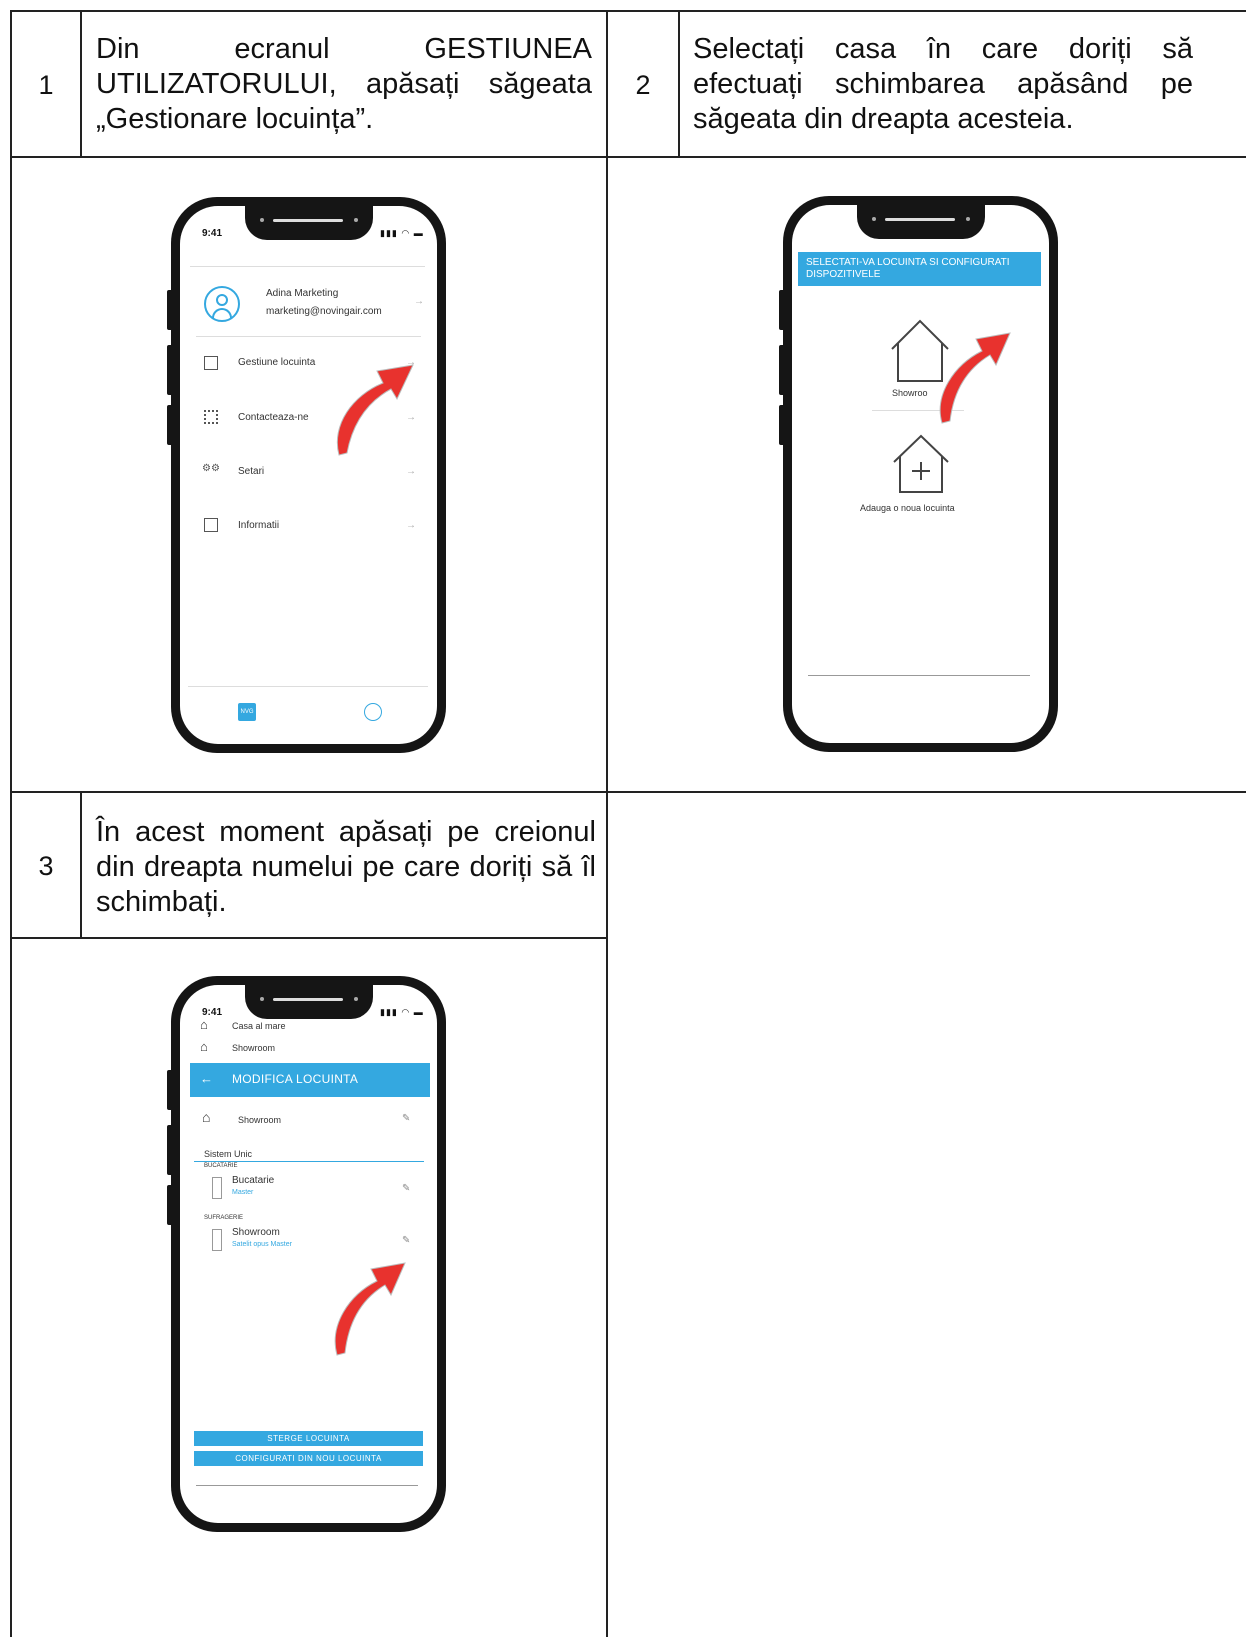  What do you see at coordinates (247, 712) in the screenshot?
I see `nav-home-logo-icon: NVG` at bounding box center [247, 712].